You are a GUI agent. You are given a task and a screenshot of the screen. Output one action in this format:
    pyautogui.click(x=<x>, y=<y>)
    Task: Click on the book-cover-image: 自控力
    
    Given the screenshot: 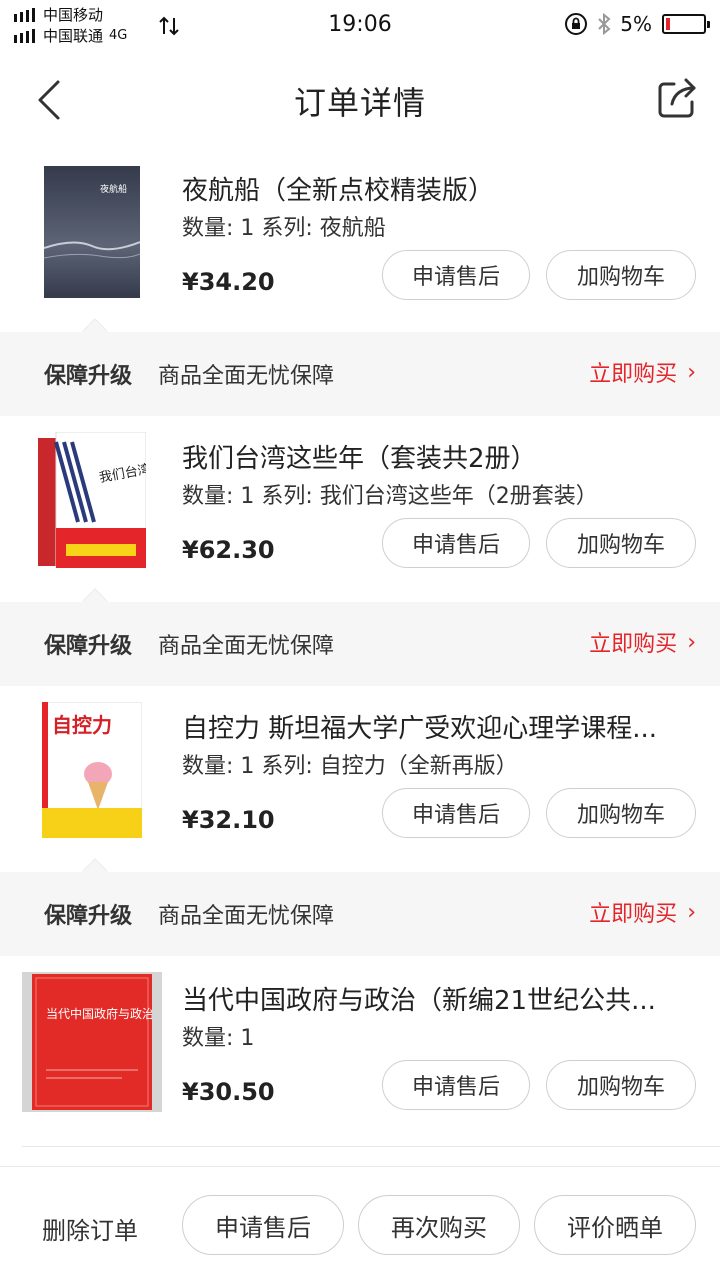 What is the action you would take?
    pyautogui.click(x=92, y=770)
    